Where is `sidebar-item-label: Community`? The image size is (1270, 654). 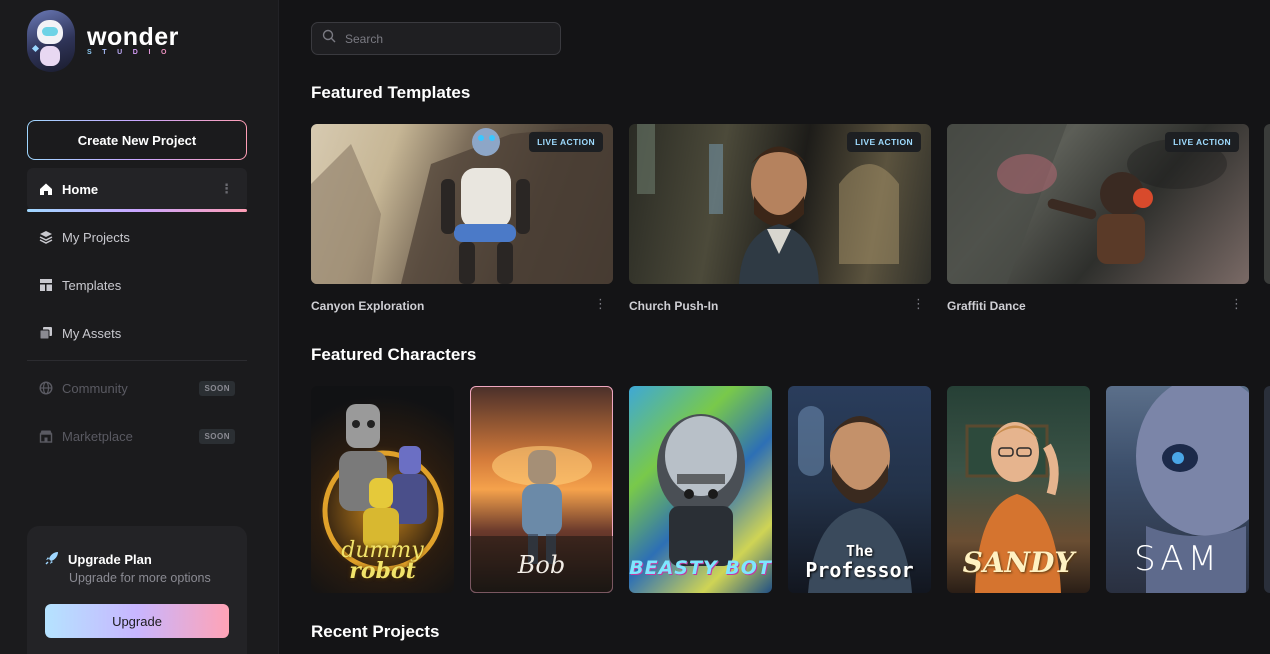
sidebar-item-label: Community is located at coordinates (95, 388).